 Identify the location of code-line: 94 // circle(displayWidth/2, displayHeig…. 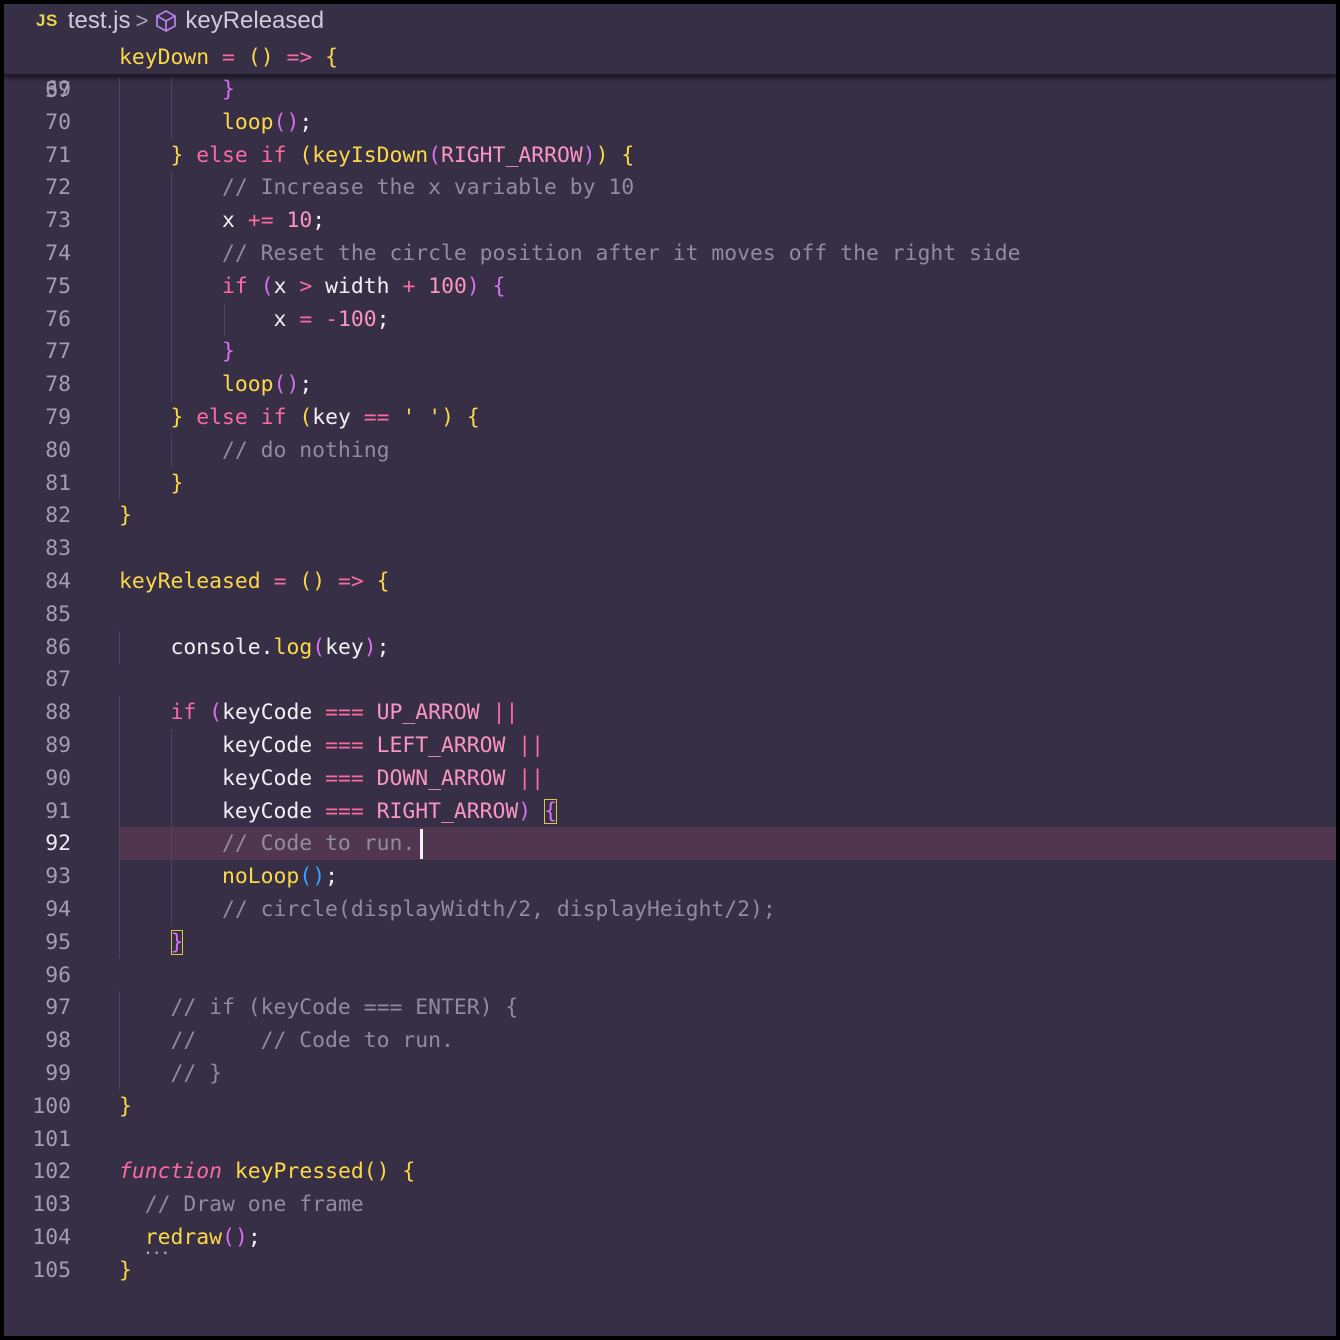
(670, 909).